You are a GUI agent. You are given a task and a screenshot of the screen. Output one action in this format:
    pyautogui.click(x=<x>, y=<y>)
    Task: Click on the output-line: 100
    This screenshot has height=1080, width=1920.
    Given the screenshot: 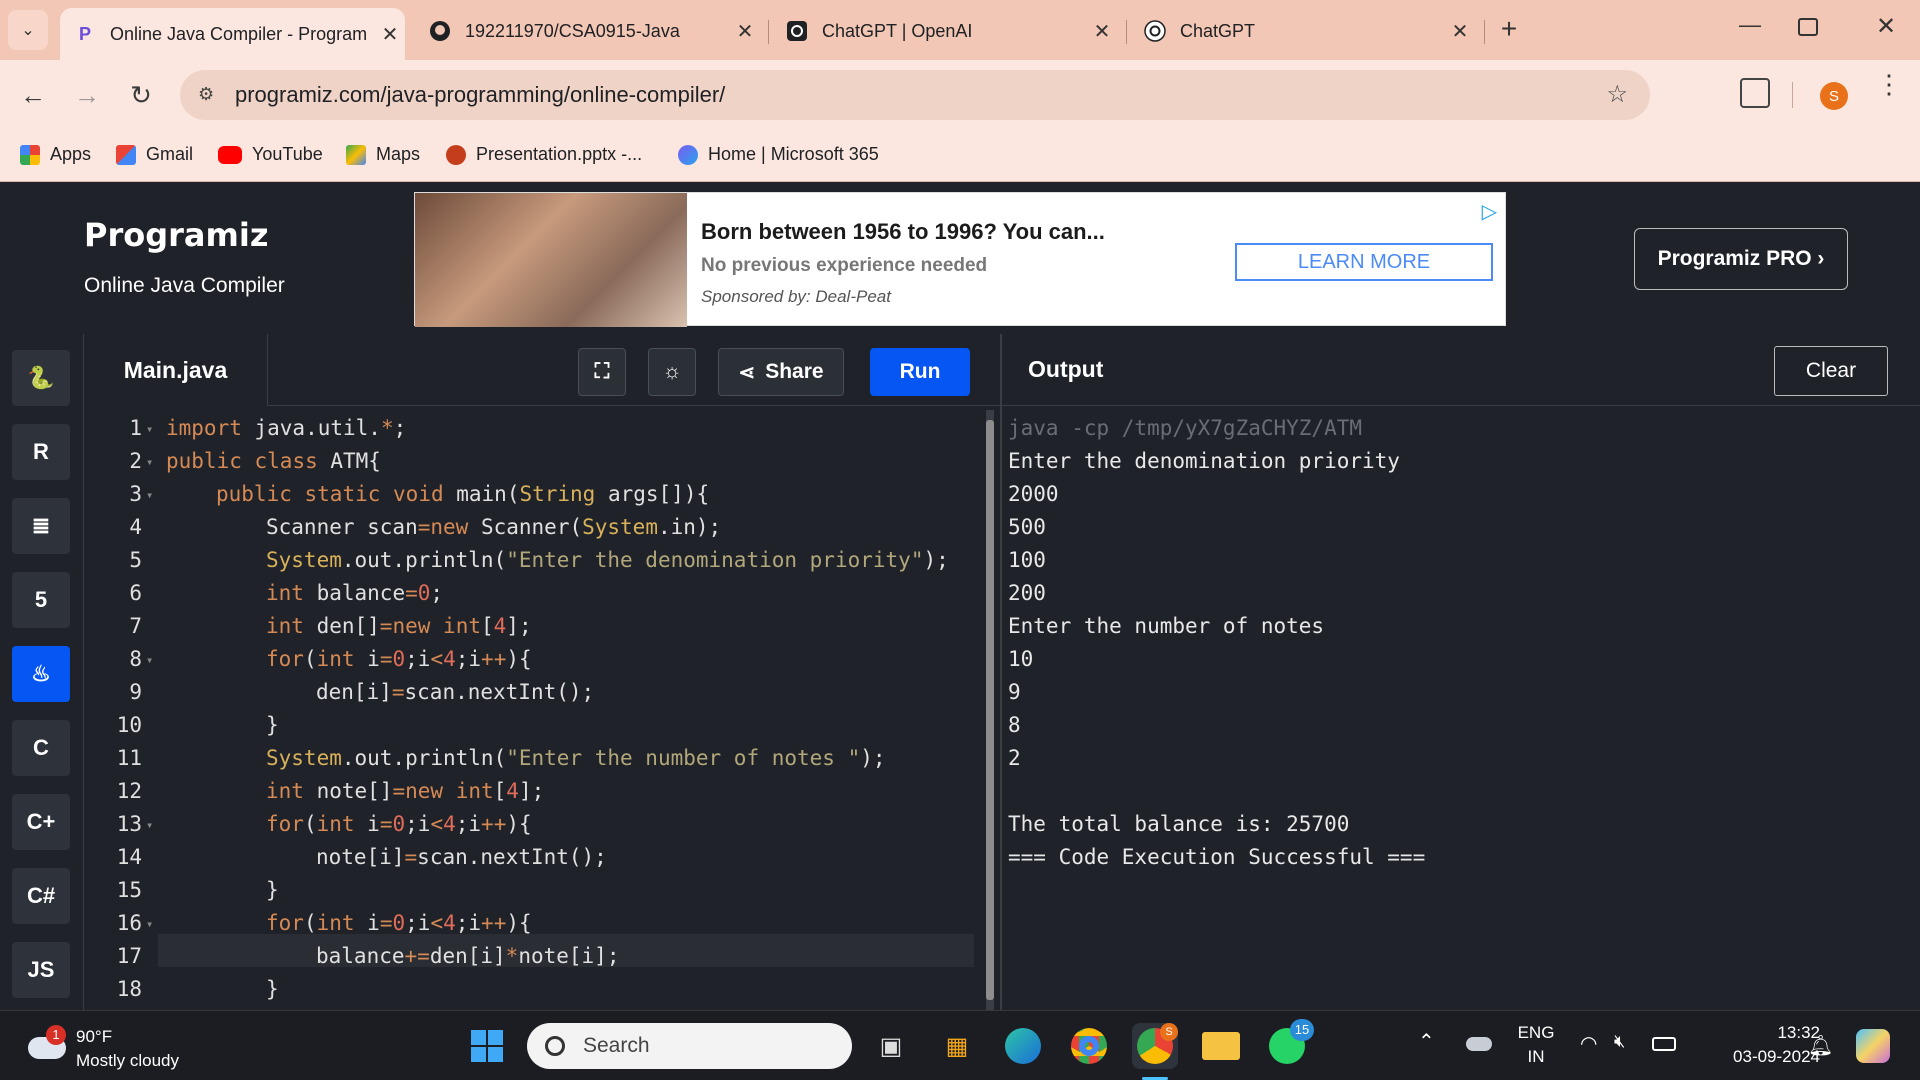 What is the action you would take?
    pyautogui.click(x=1027, y=560)
    